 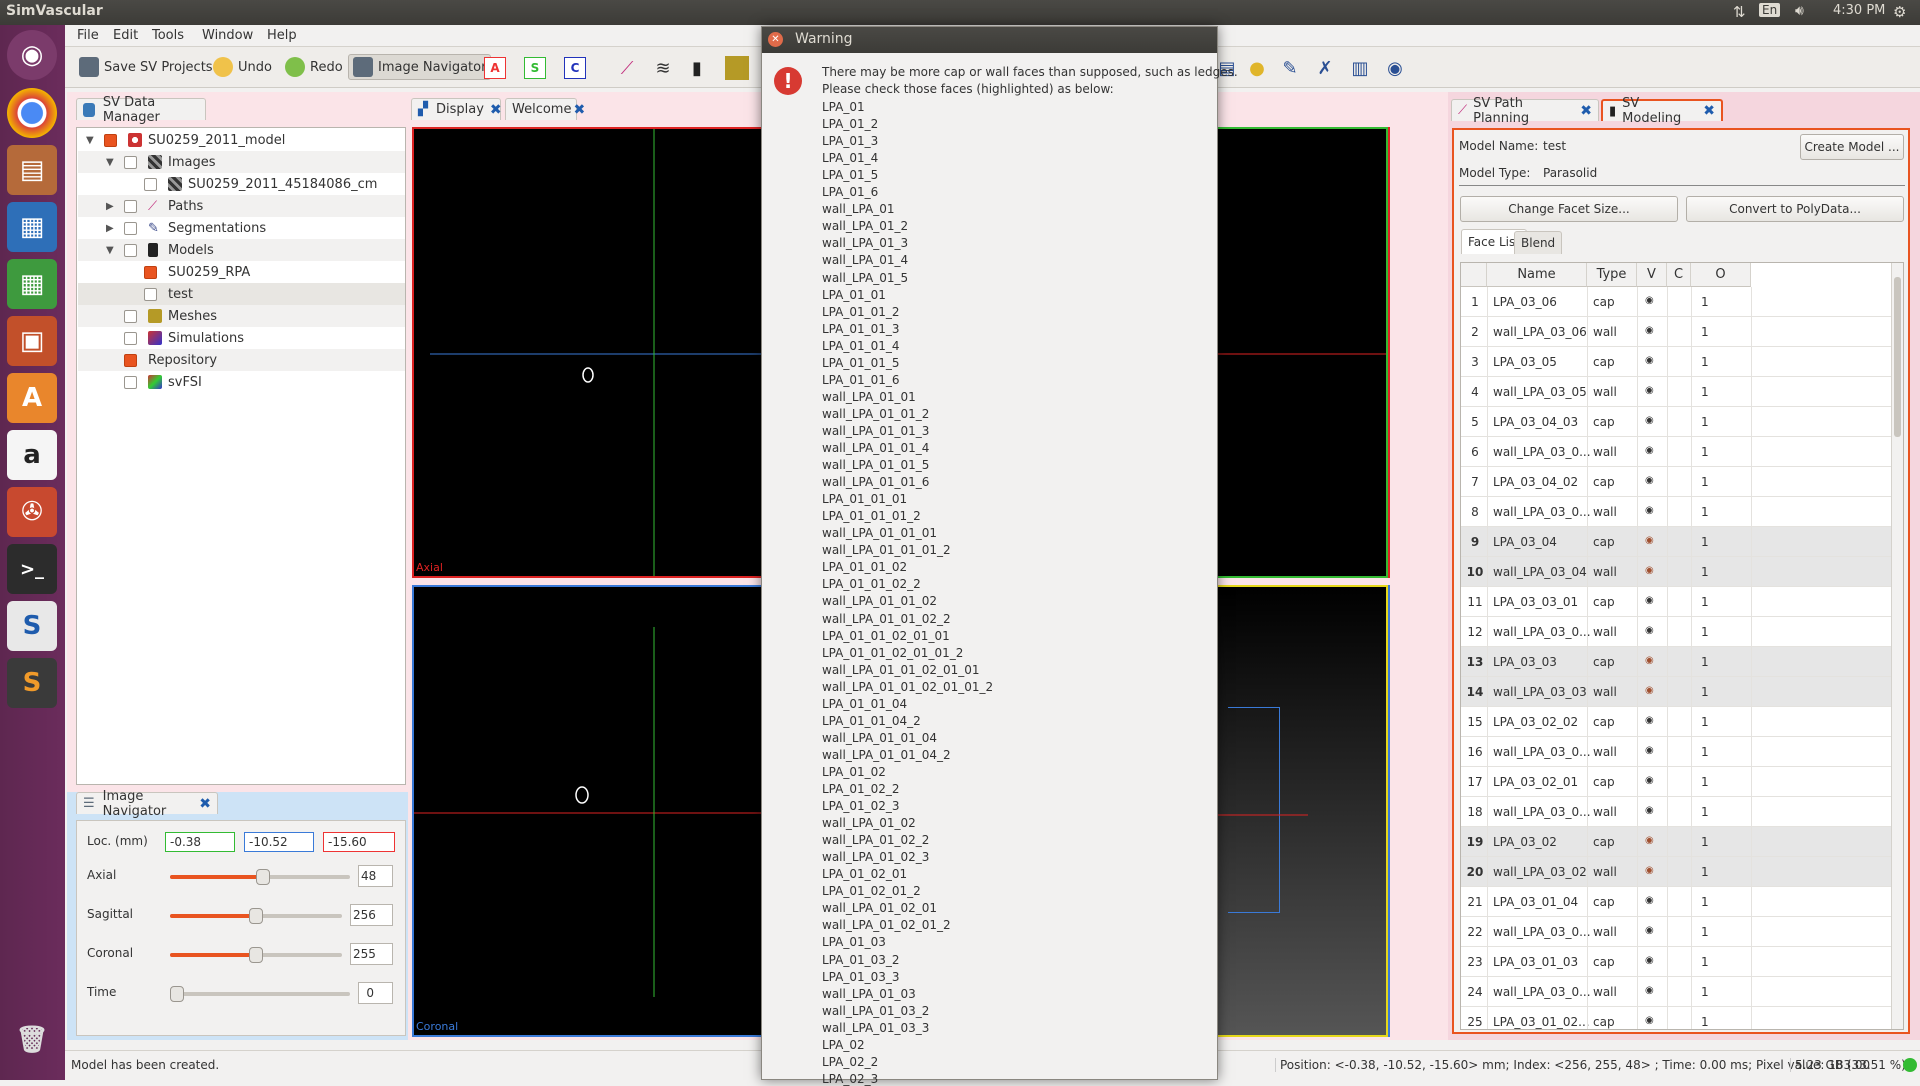 I want to click on ubuntu-logo-icon: ◉, so click(x=32, y=55).